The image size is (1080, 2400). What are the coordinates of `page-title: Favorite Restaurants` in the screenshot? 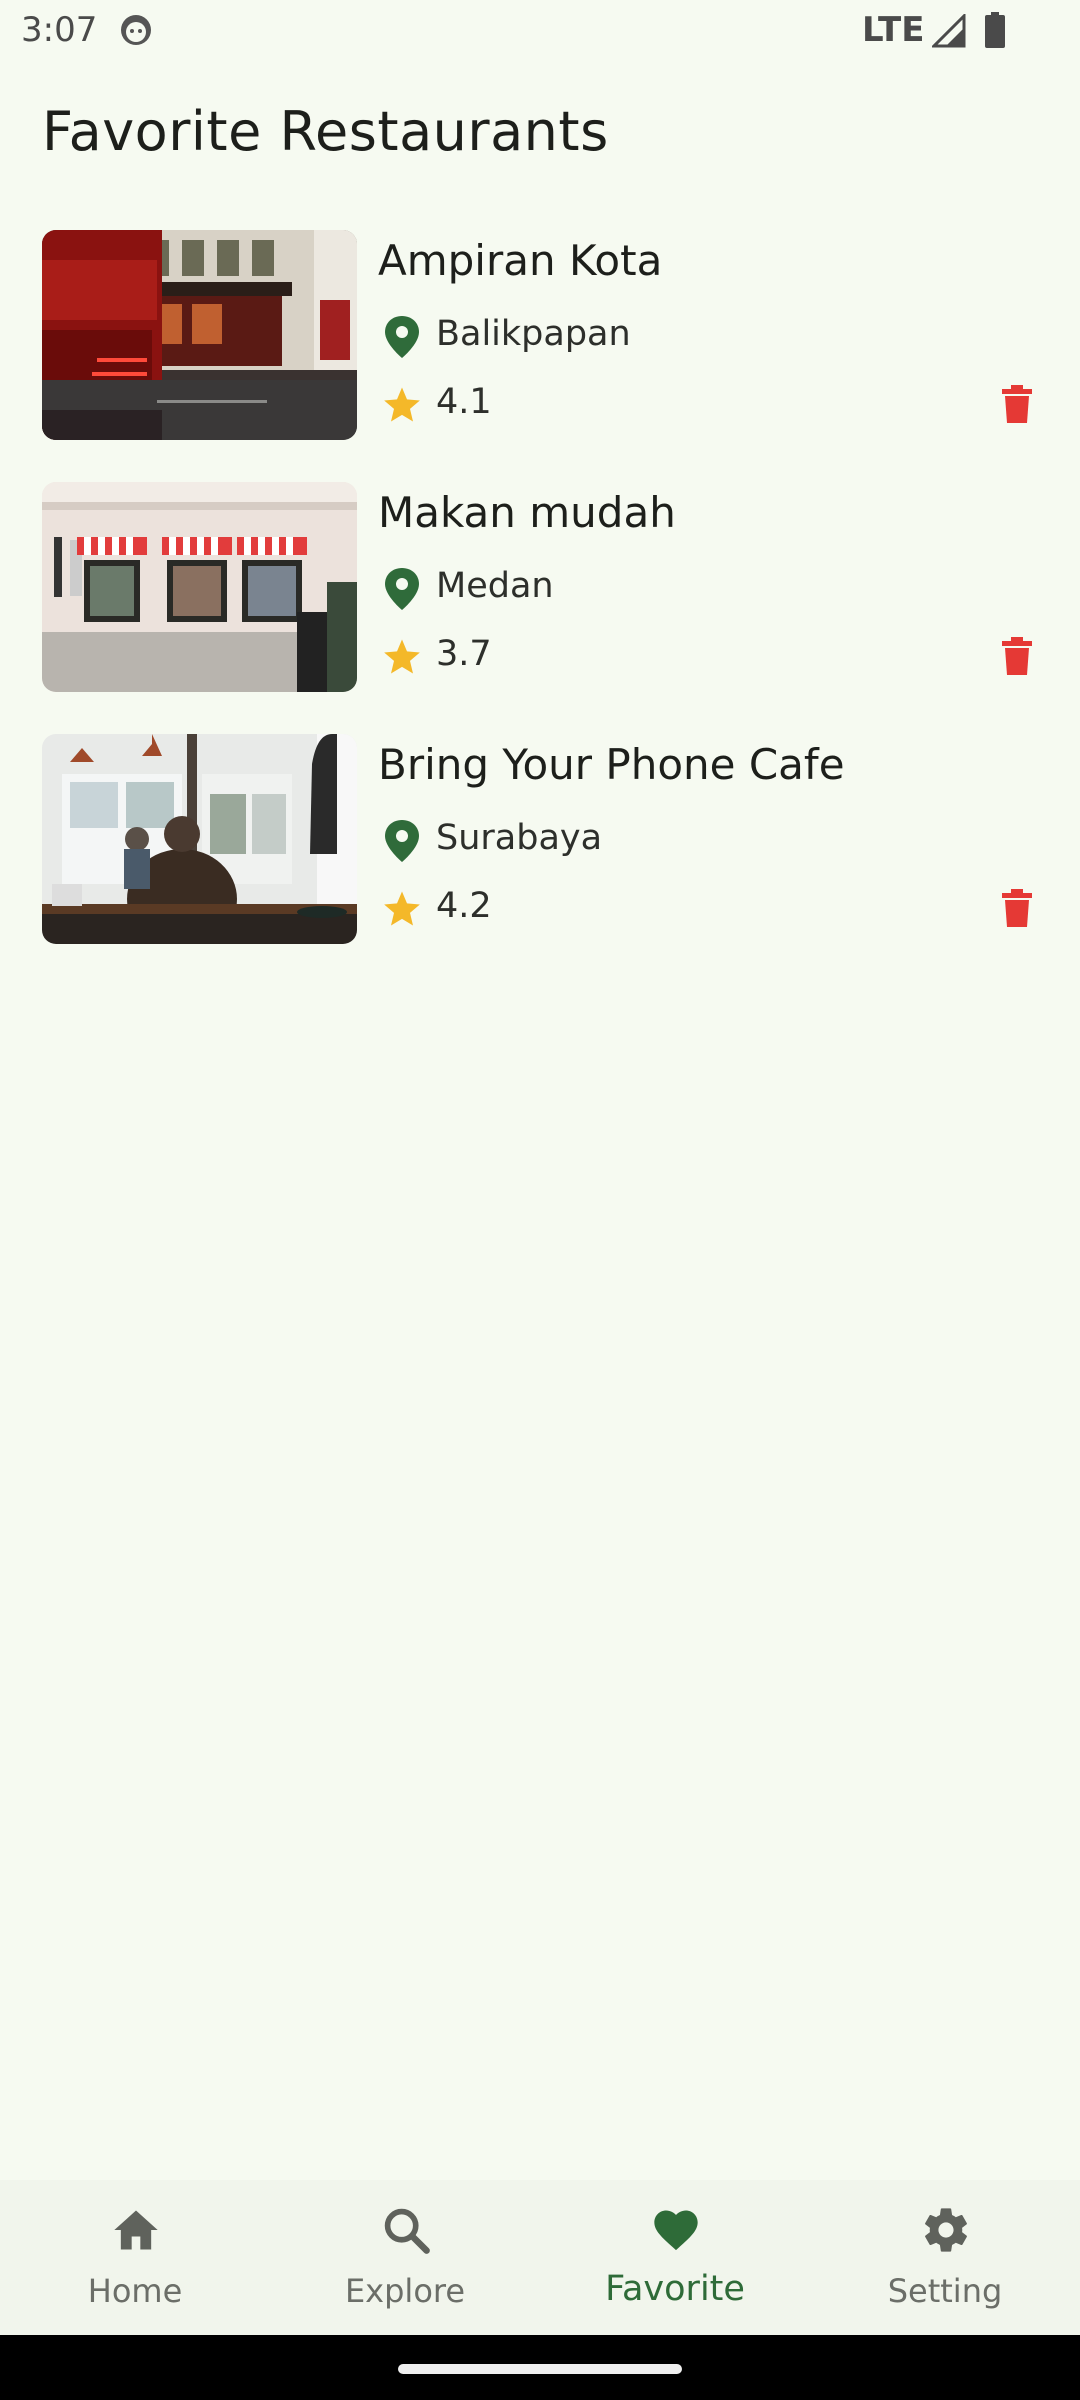 It's located at (325, 131).